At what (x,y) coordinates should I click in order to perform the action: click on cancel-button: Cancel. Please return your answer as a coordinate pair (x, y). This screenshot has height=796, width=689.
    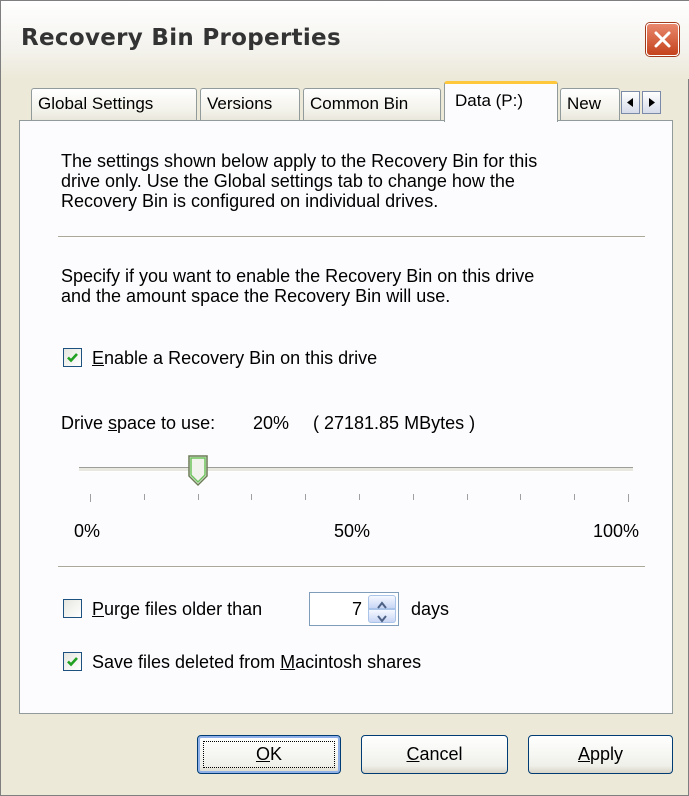
    Looking at the image, I should click on (434, 754).